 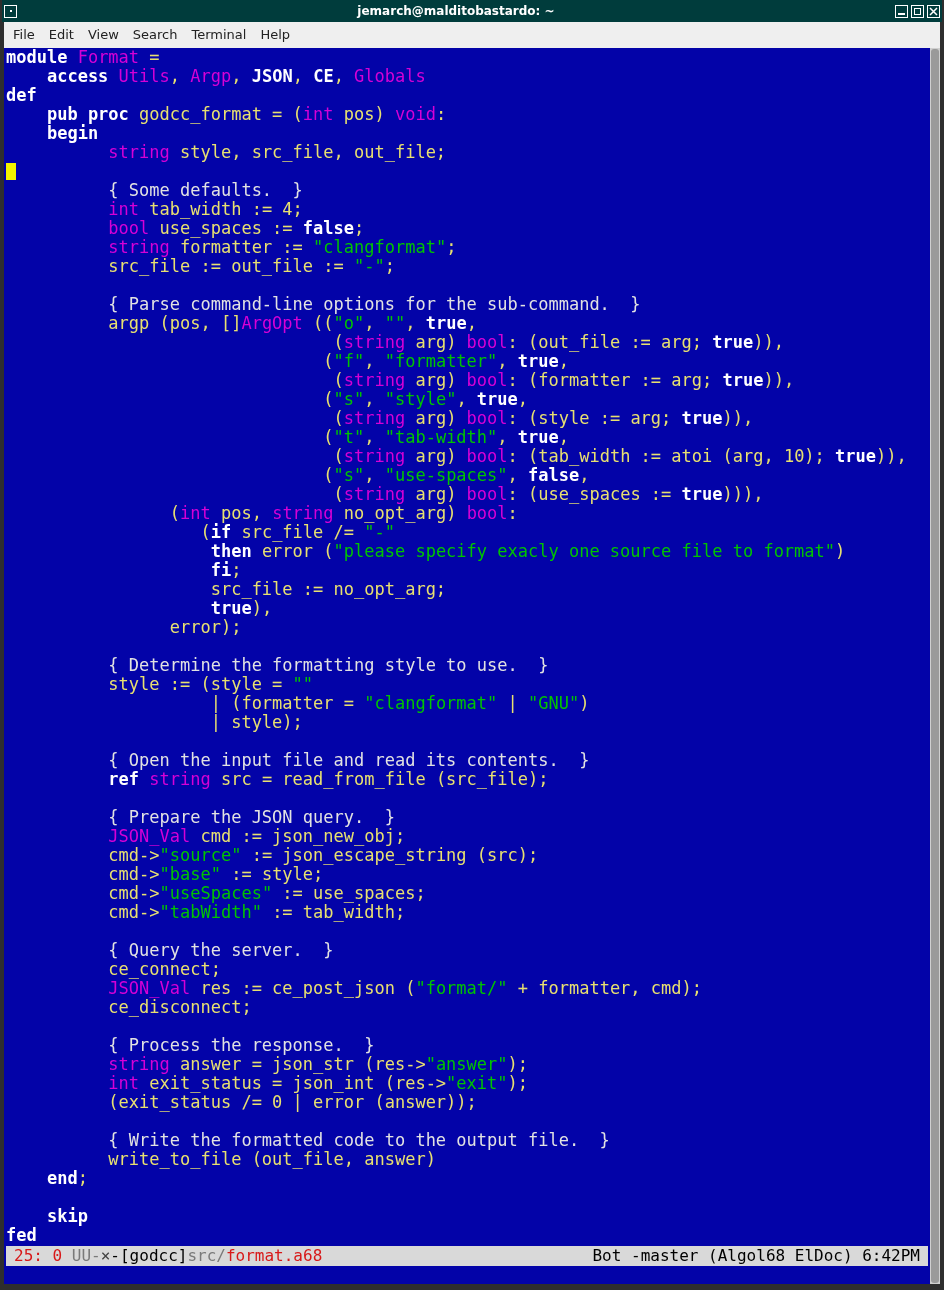 I want to click on code-line: (exit_status /= 0 | error (answer));, so click(x=292, y=1102).